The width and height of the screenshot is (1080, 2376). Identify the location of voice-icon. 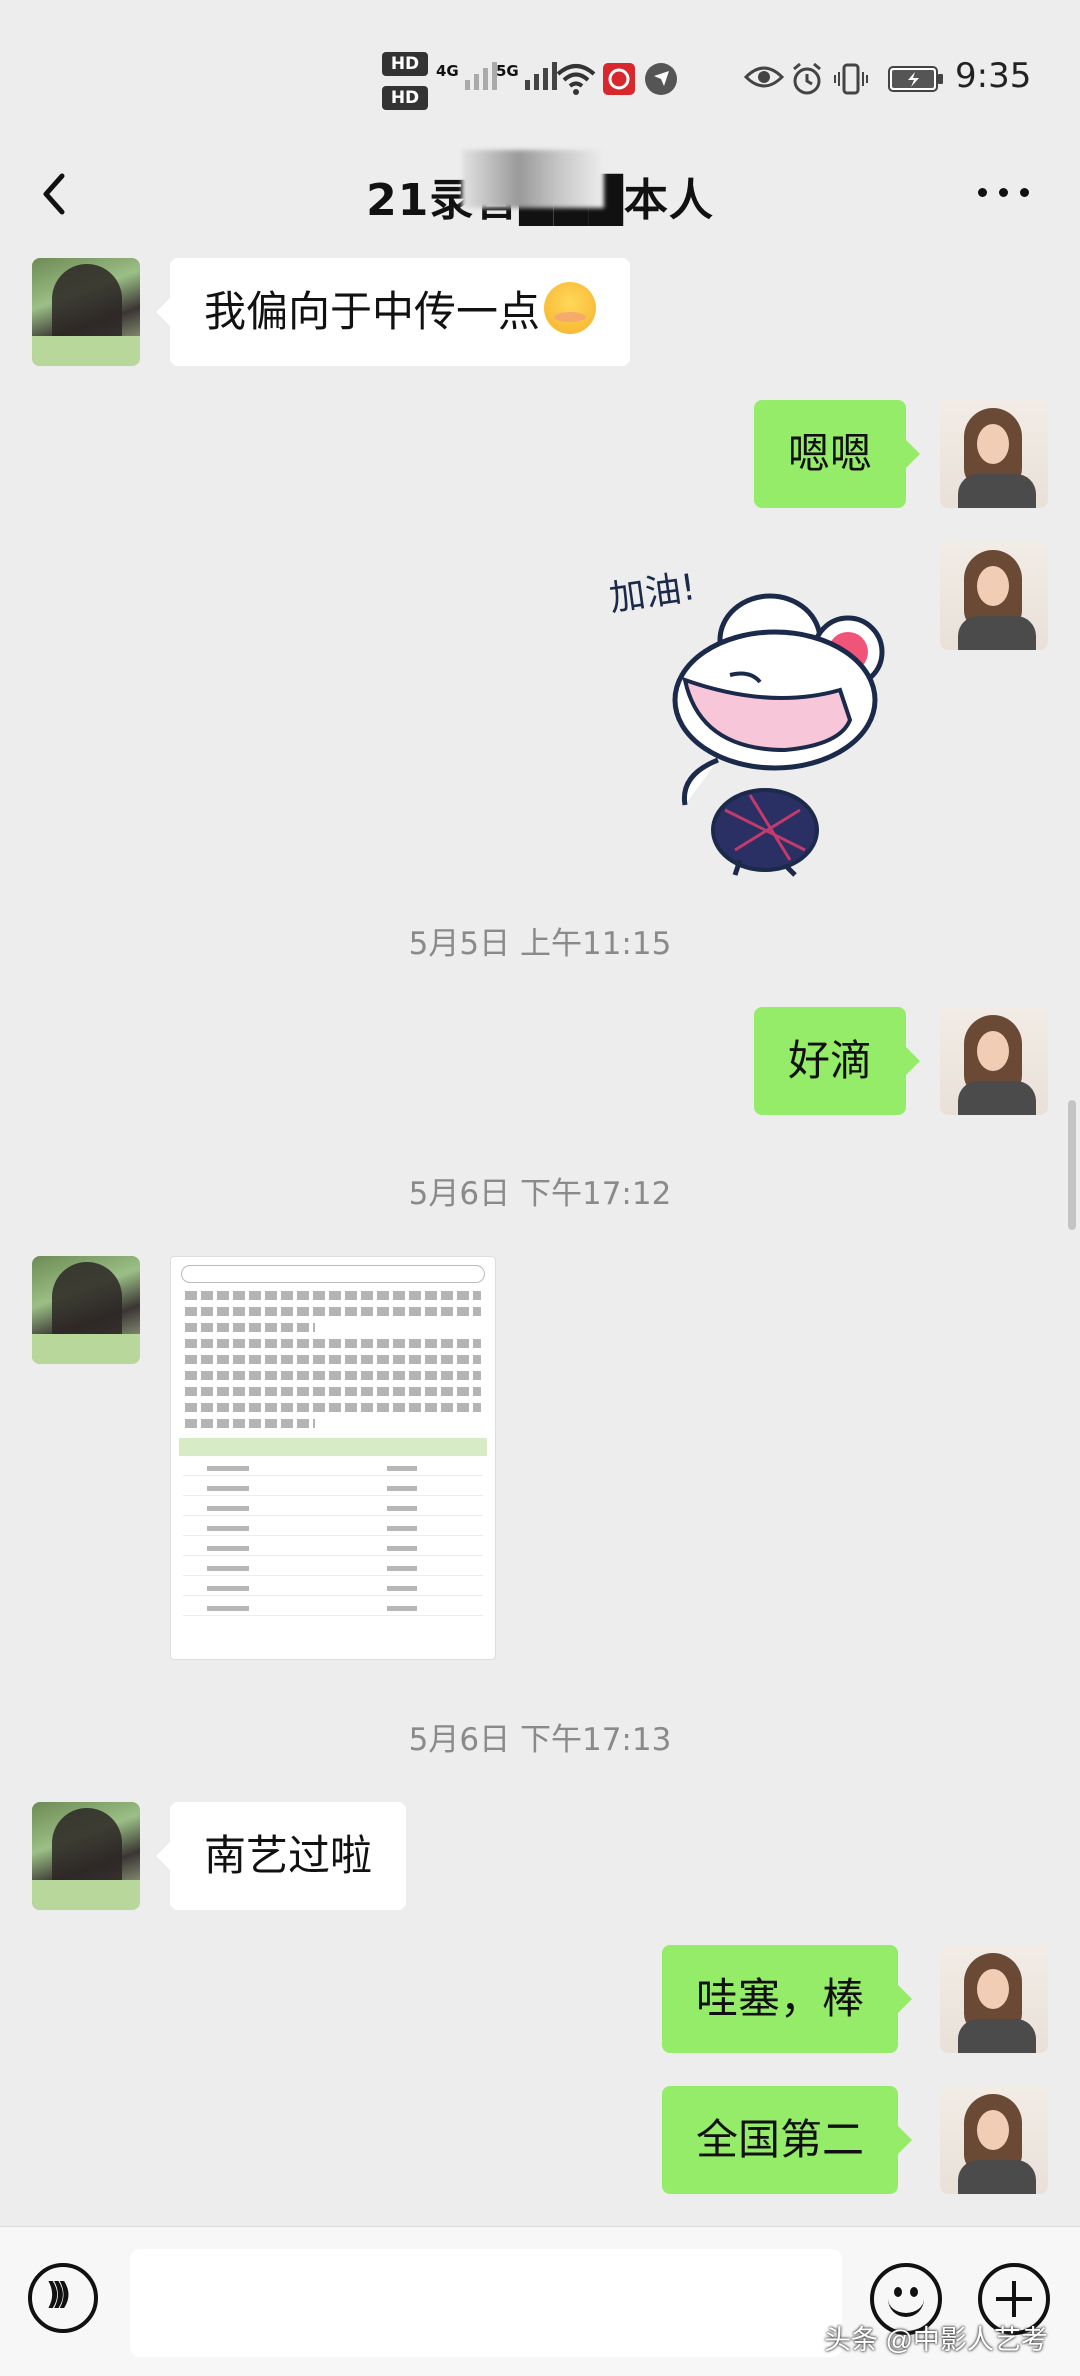
(63, 2298).